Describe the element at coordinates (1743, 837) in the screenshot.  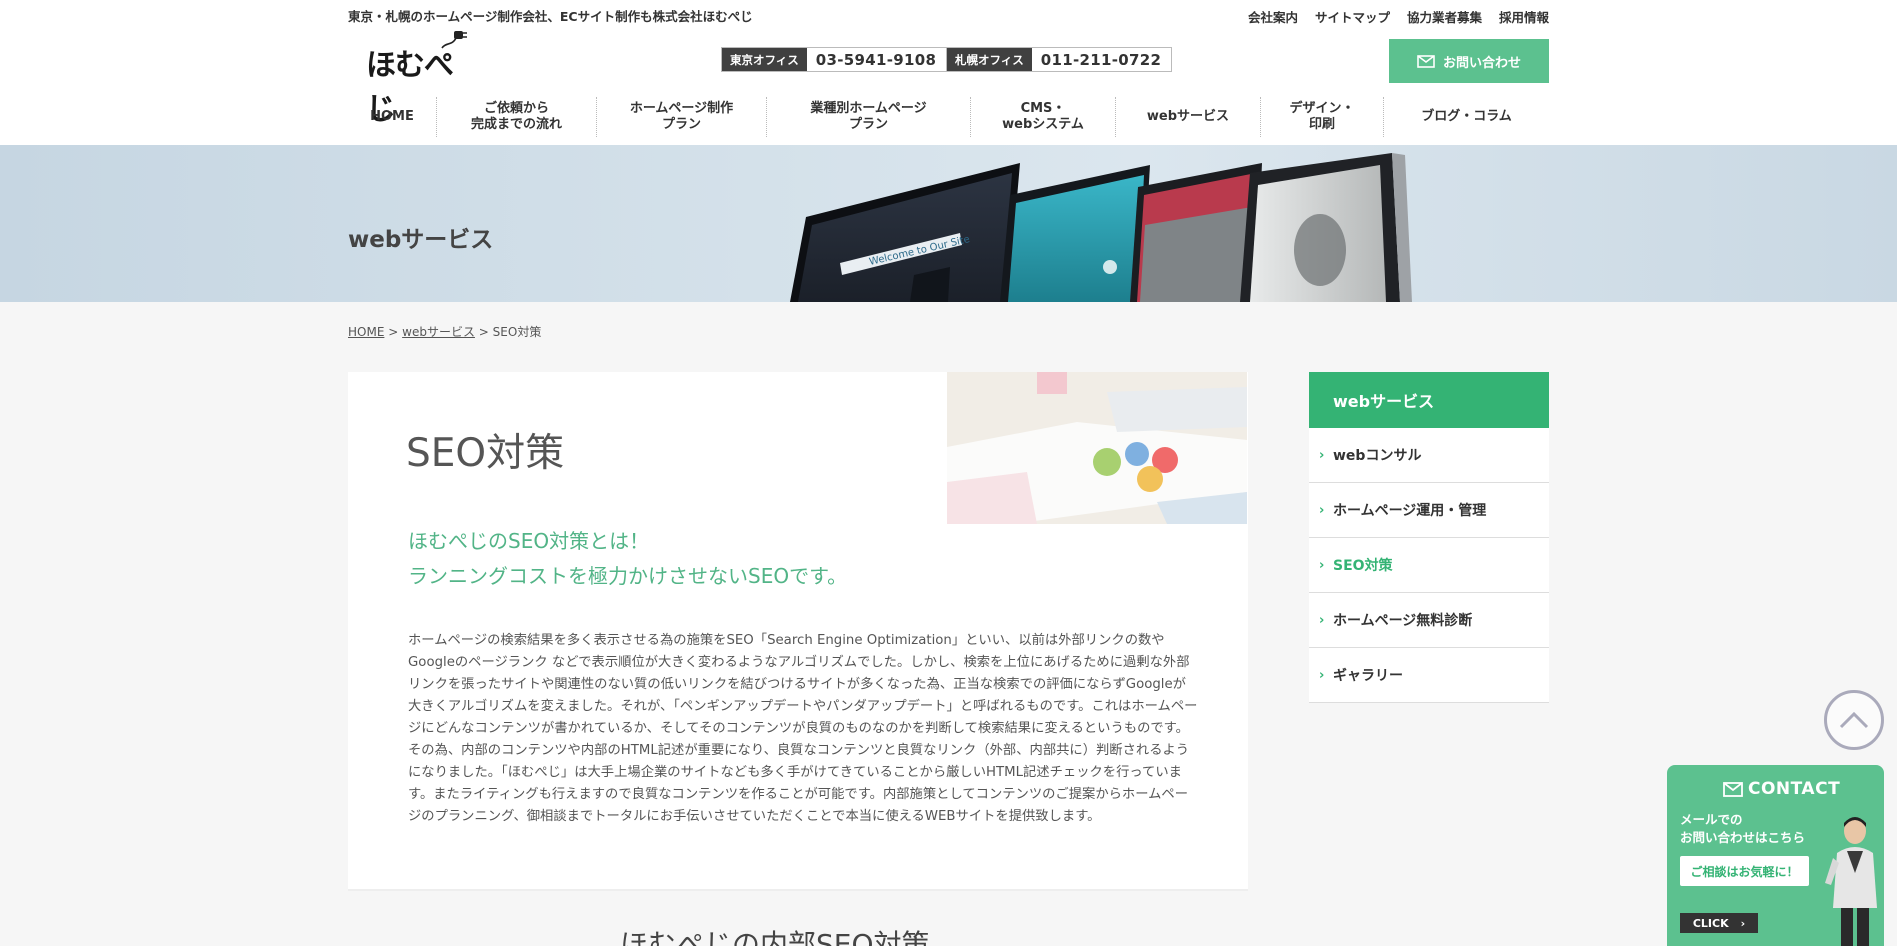
I see `cta-subtitle-line: お問い合わせはこちら` at that location.